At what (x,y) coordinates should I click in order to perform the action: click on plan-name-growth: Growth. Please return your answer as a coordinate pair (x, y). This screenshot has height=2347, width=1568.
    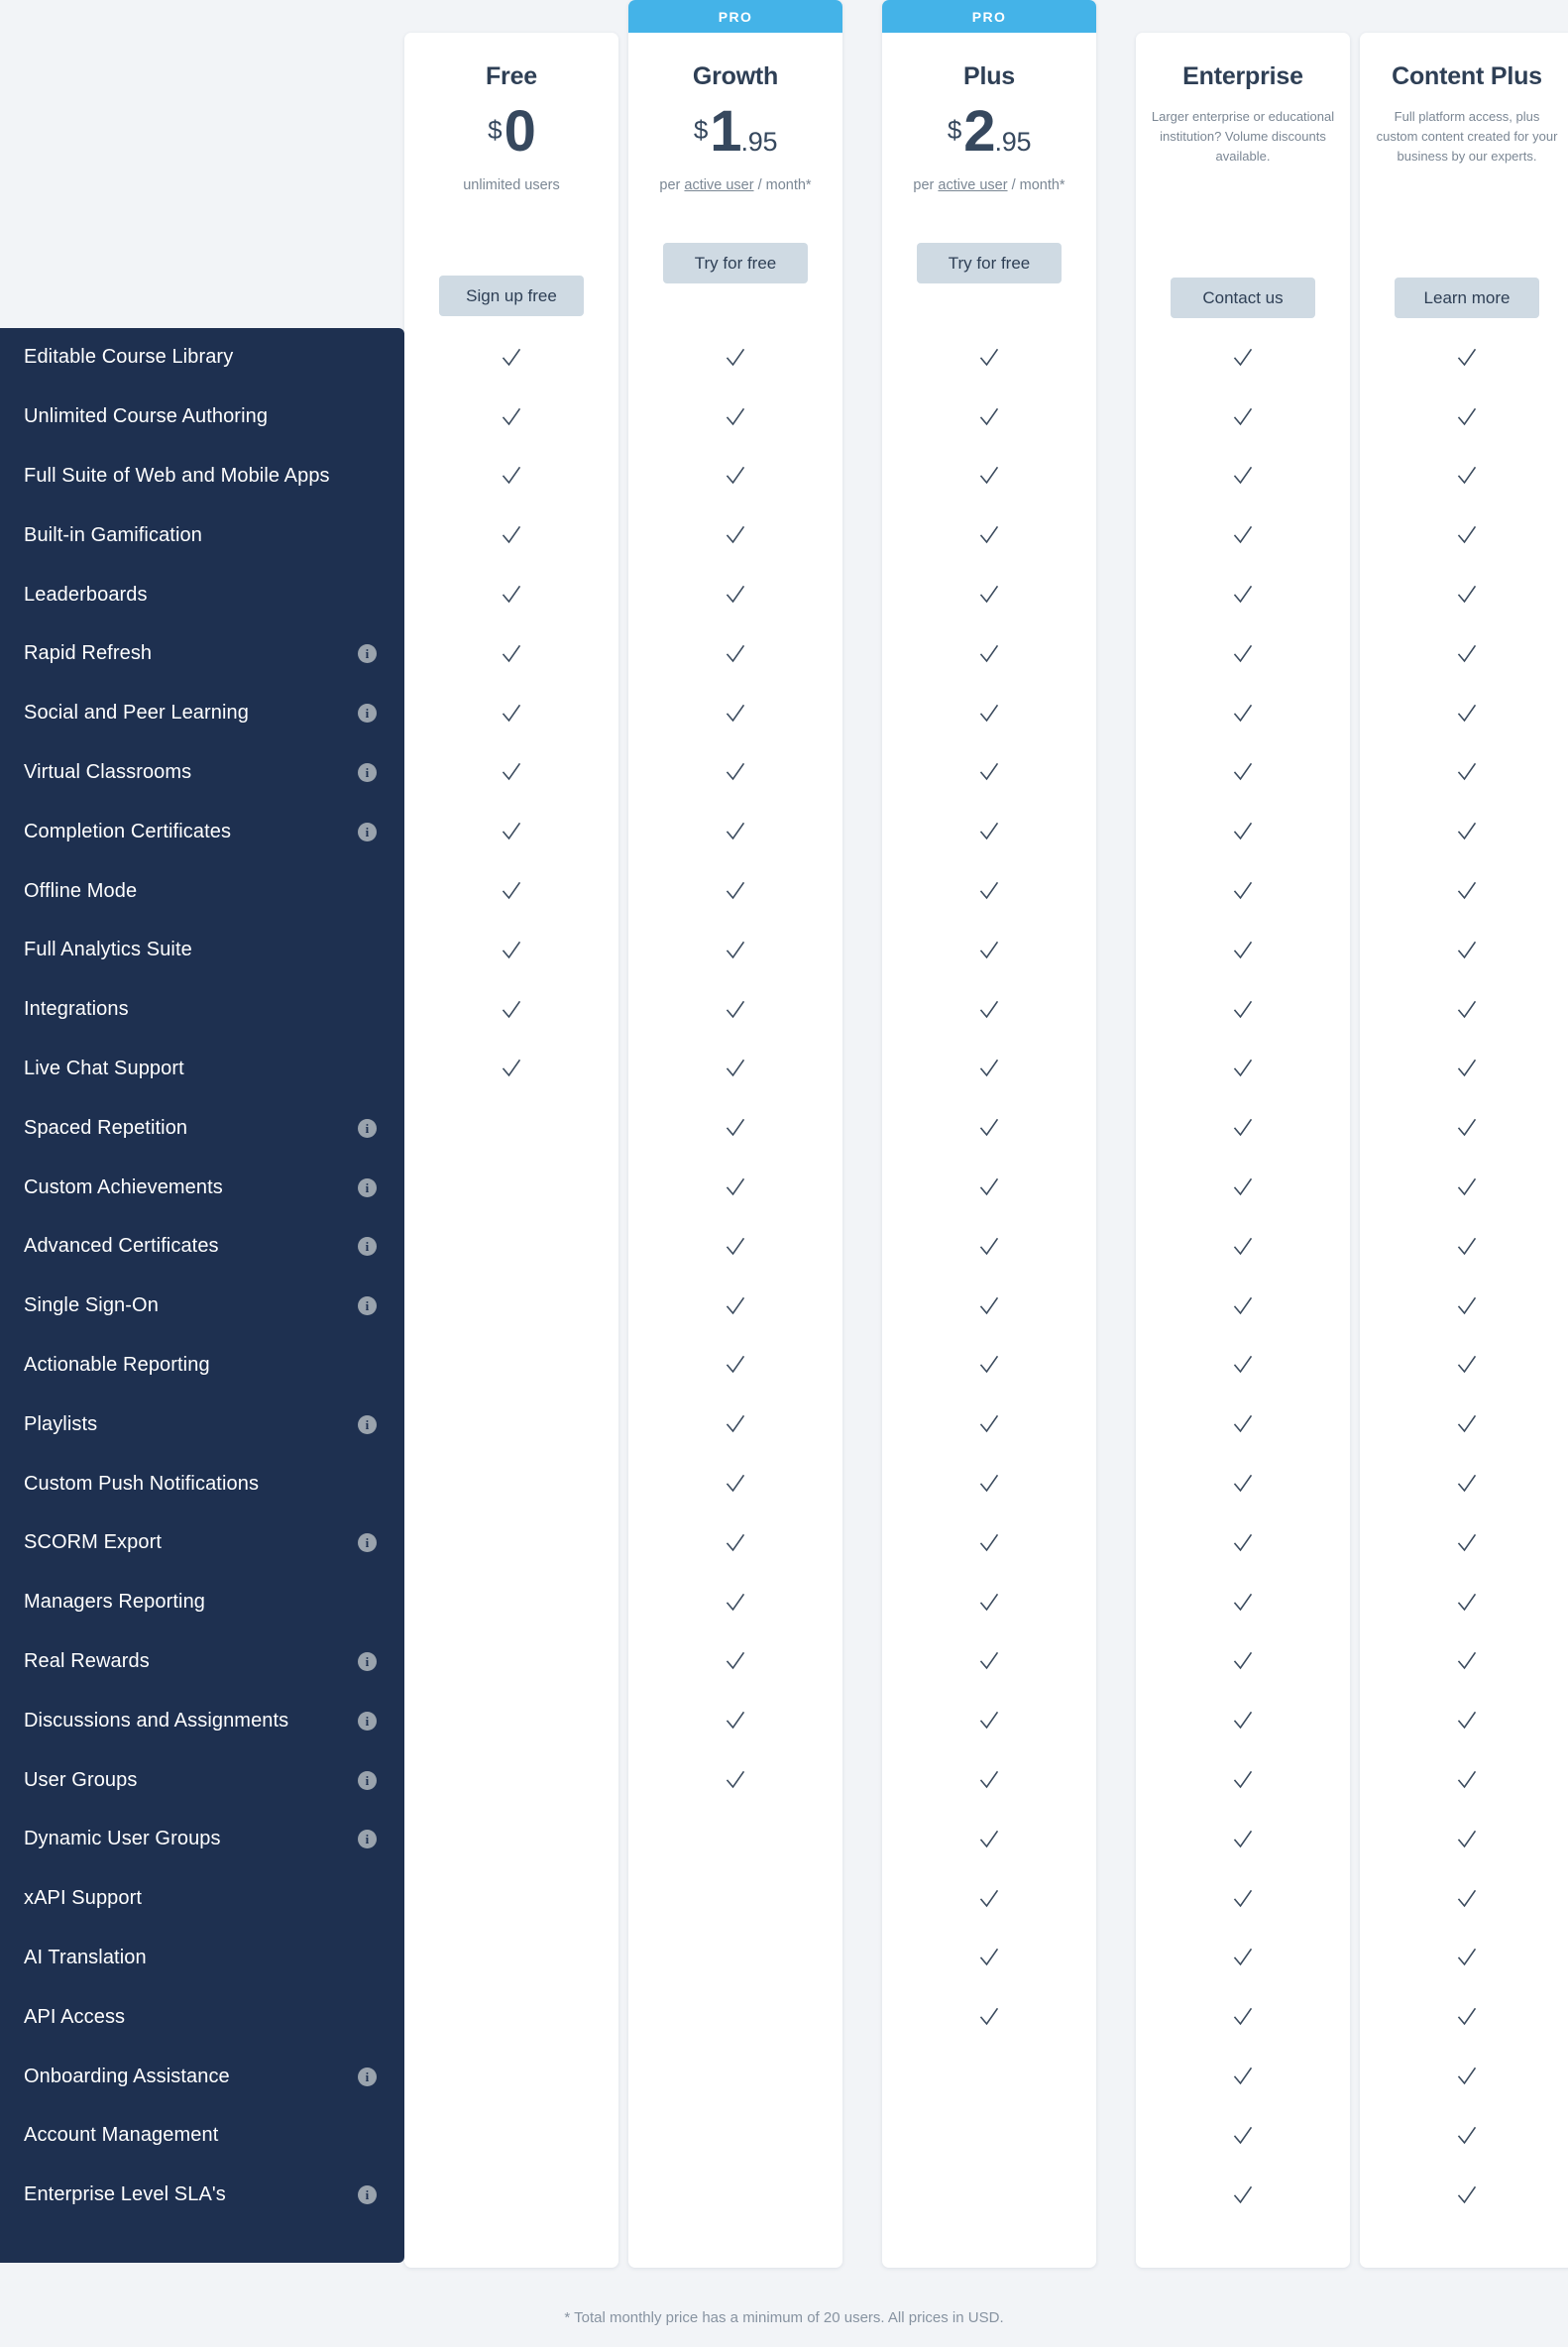
    Looking at the image, I should click on (735, 76).